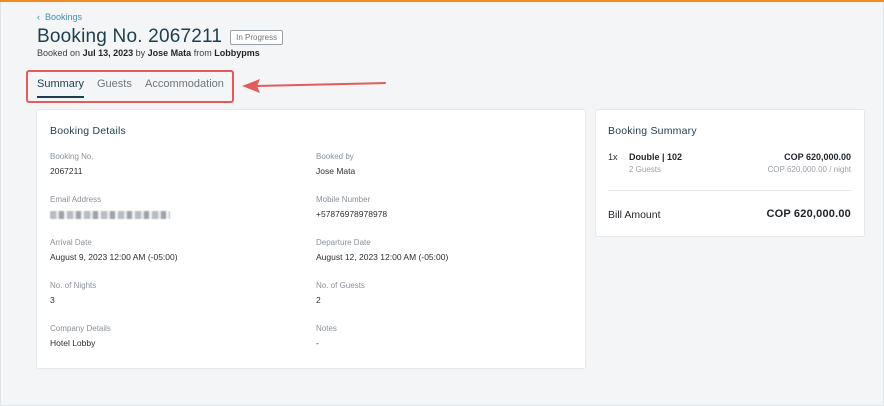  Describe the element at coordinates (73, 285) in the screenshot. I see `nights-label: No. of Nights` at that location.